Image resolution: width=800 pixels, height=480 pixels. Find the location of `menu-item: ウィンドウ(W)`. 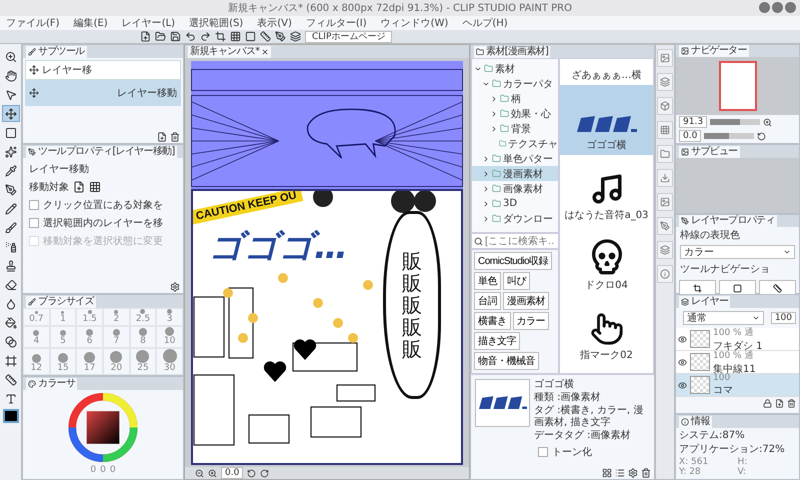

menu-item: ウィンドウ(W) is located at coordinates (414, 23).